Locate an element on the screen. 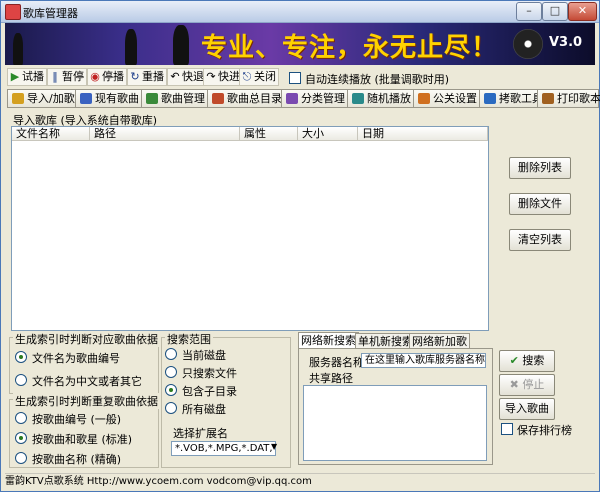  network-search-pane: 服务器名称 在这里输入歌库服务器名称 共享路径 is located at coordinates (395, 406).